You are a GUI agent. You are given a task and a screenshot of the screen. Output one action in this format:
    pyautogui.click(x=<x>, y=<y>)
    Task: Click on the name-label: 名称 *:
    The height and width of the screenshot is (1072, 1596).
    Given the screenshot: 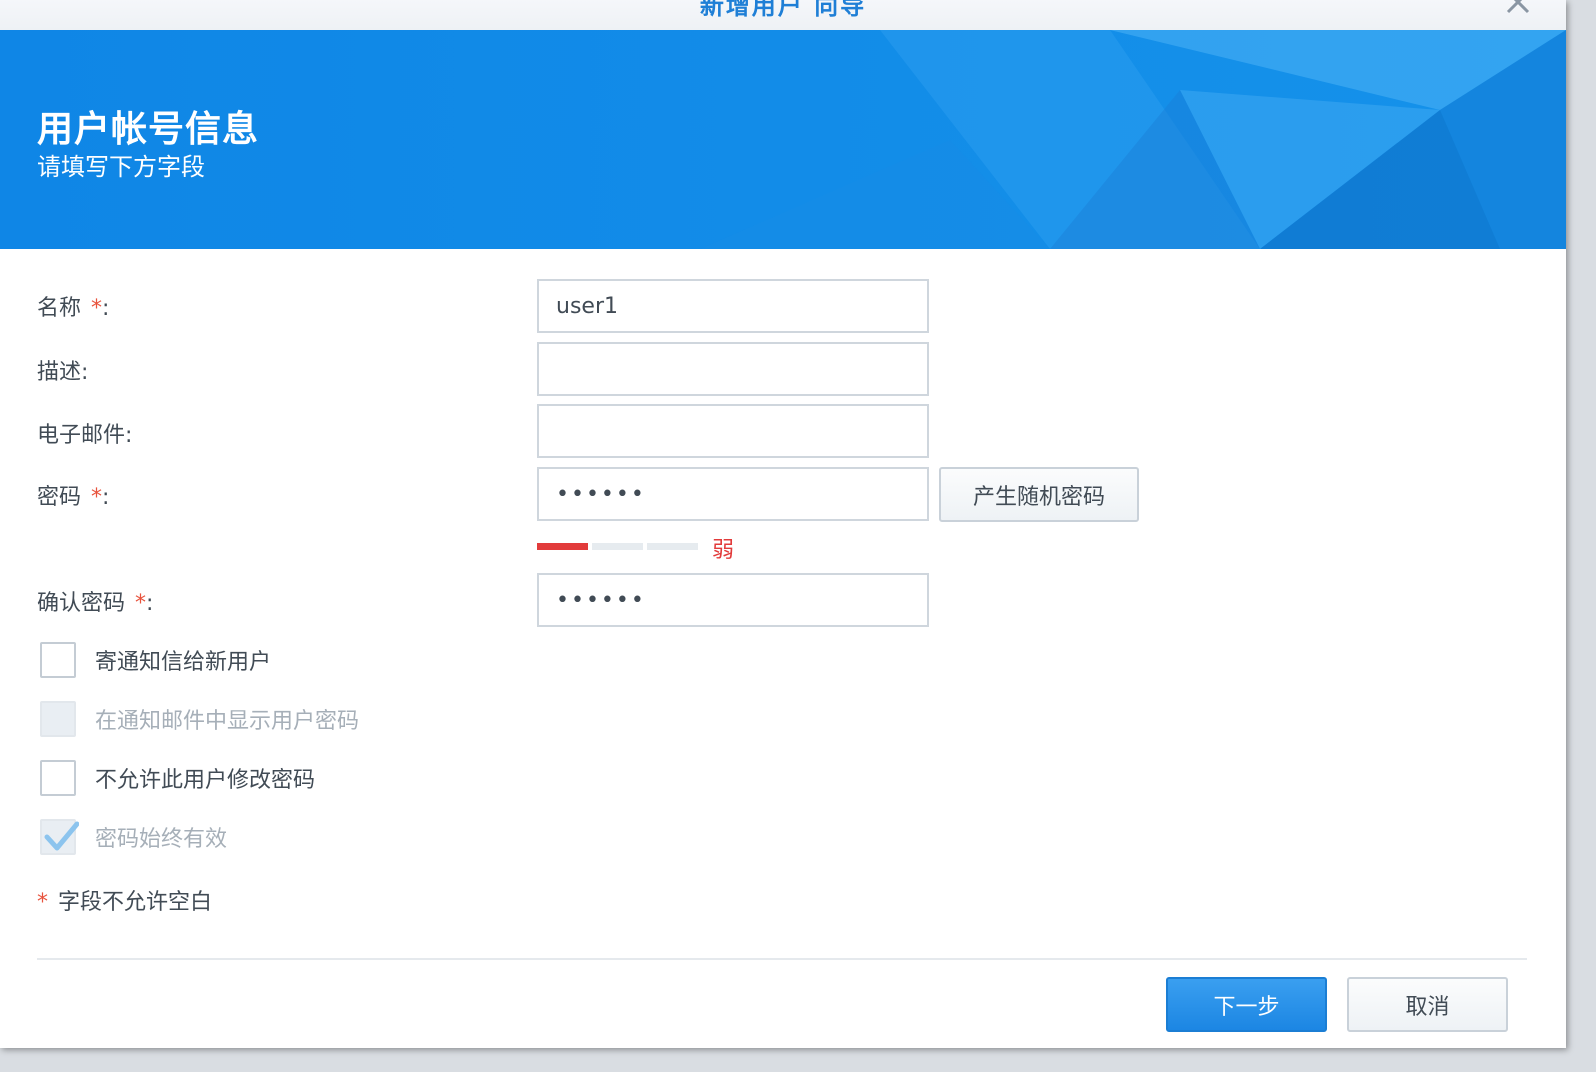 What is the action you would take?
    pyautogui.click(x=73, y=308)
    